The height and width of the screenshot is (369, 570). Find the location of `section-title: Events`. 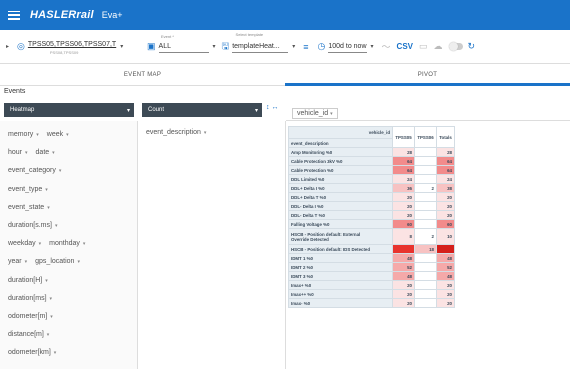

section-title: Events is located at coordinates (15, 91).